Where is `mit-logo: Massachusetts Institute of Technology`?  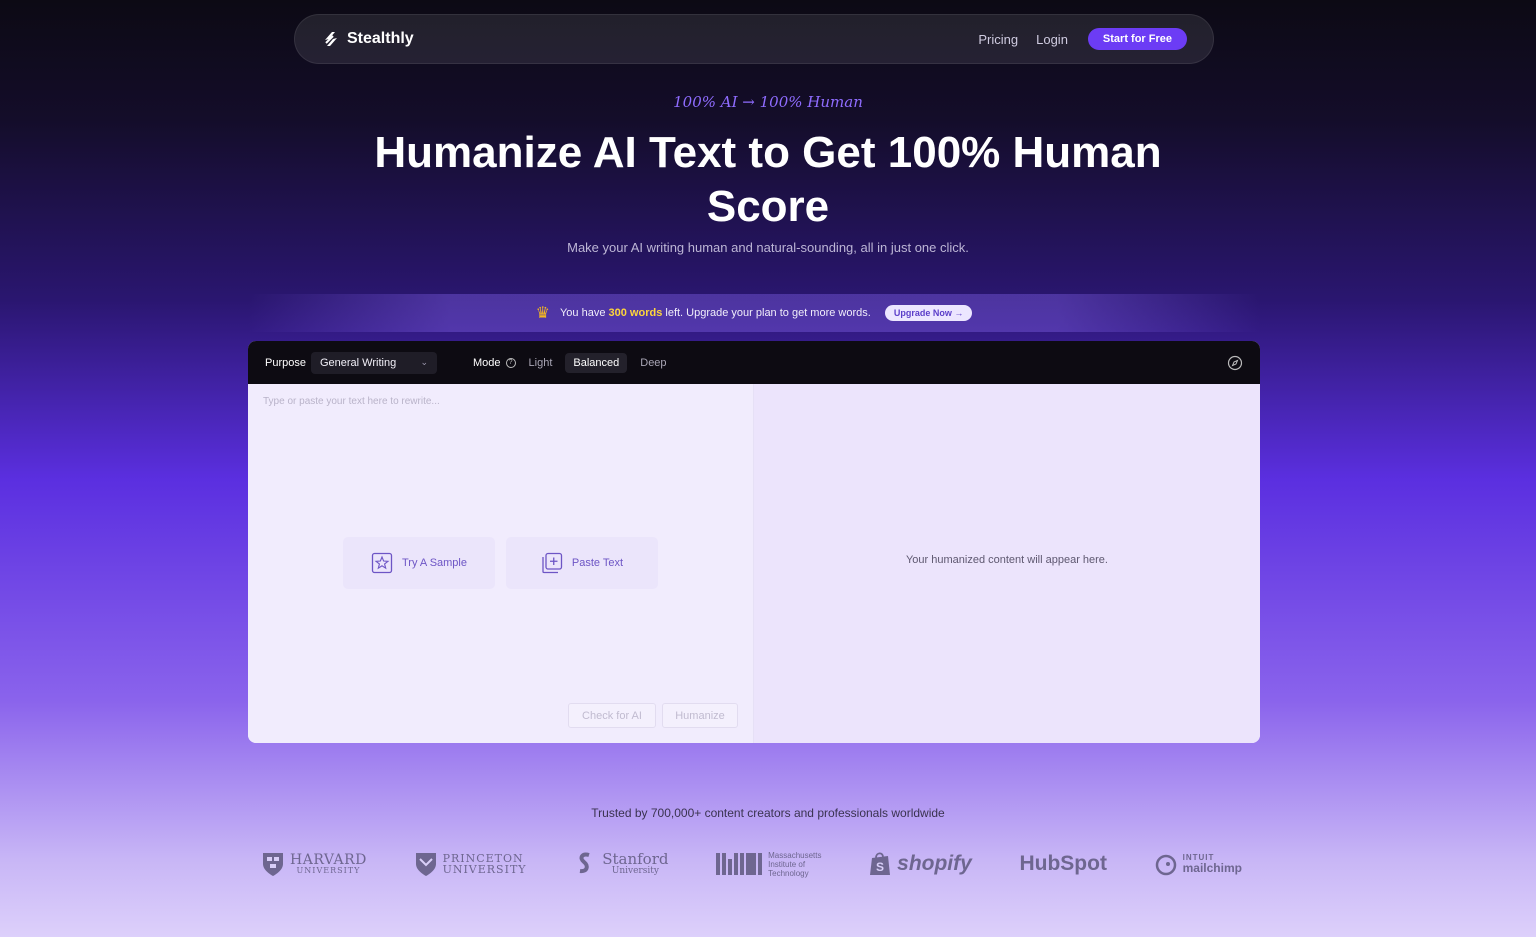 mit-logo: Massachusetts Institute of Technology is located at coordinates (768, 864).